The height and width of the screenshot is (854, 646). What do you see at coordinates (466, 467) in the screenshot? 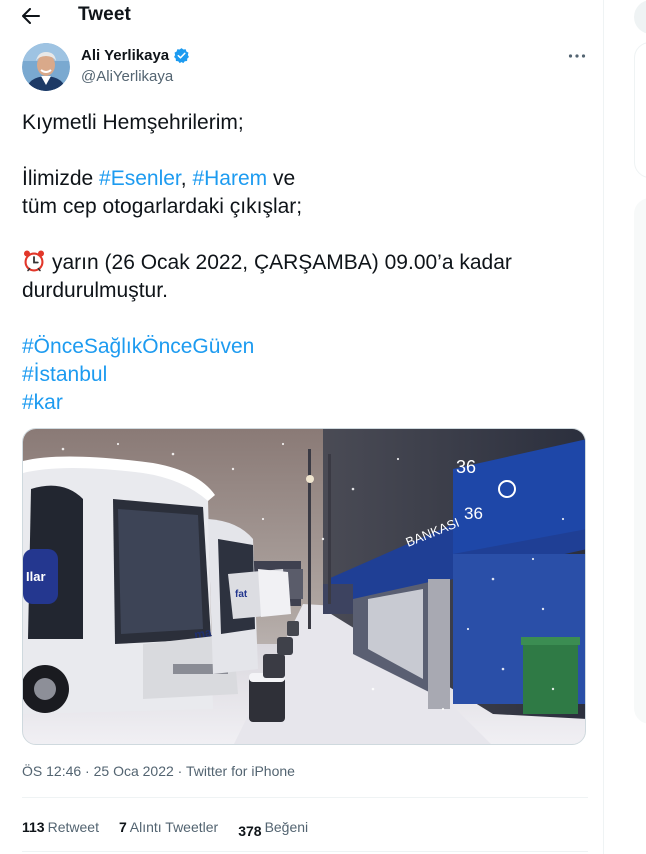
I see `sign-number-36a: 36` at bounding box center [466, 467].